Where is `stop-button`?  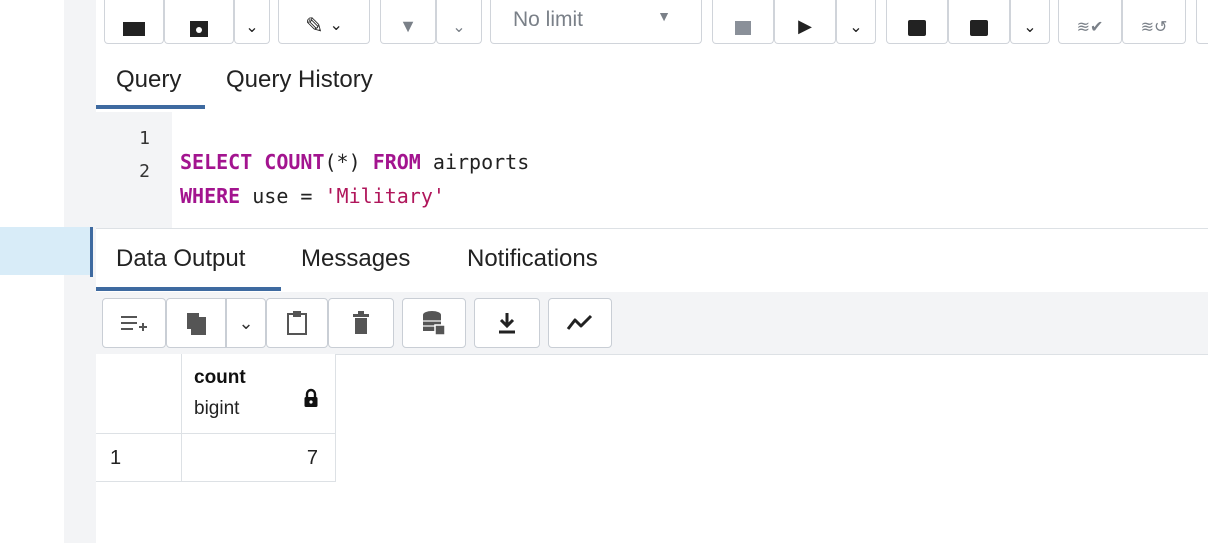
stop-button is located at coordinates (743, 22).